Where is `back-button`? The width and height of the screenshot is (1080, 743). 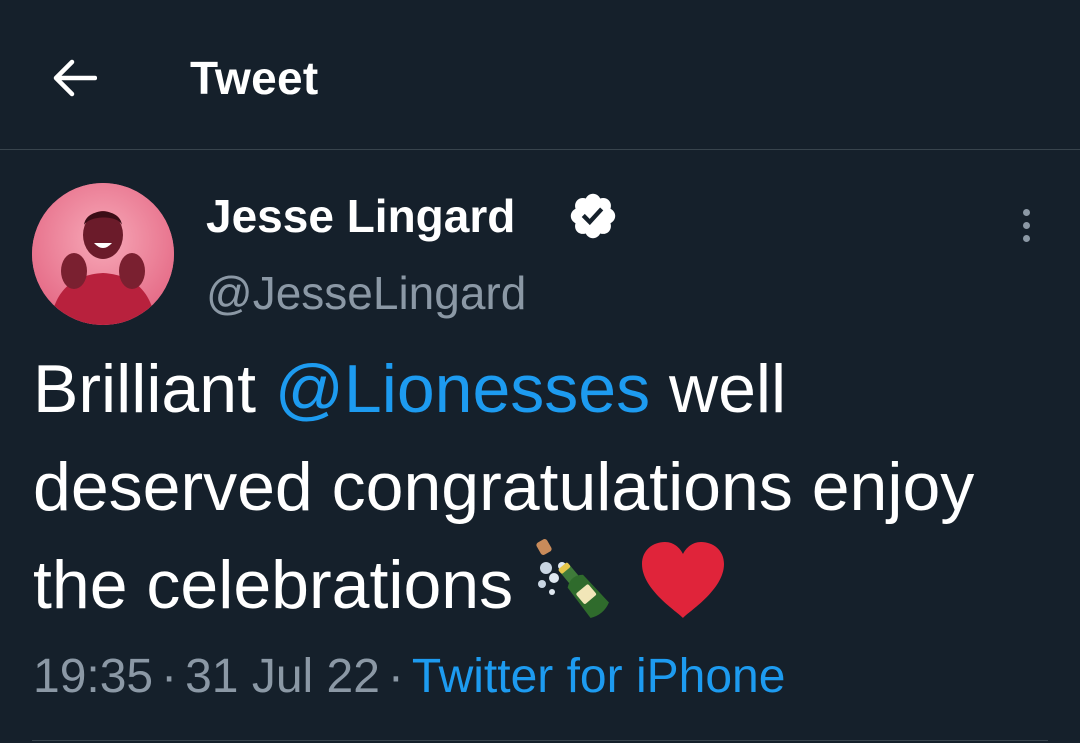
back-button is located at coordinates (74, 78).